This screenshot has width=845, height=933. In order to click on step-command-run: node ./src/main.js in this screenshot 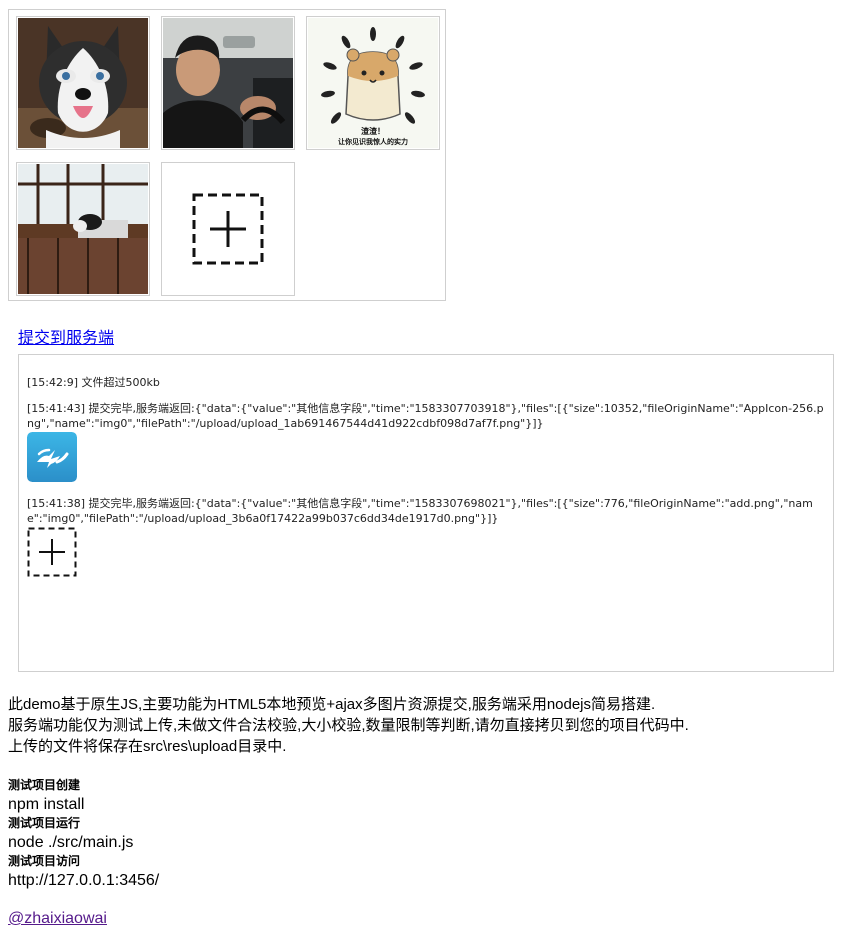, I will do `click(71, 842)`.